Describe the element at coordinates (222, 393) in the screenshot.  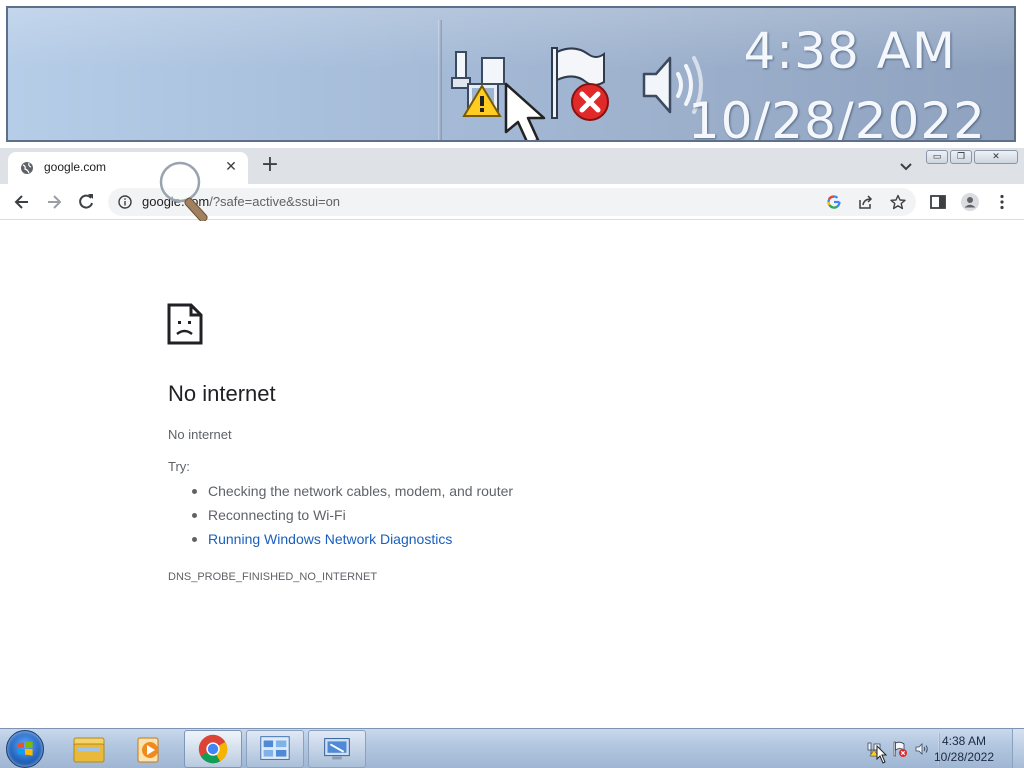
I see `page-title: No internet` at that location.